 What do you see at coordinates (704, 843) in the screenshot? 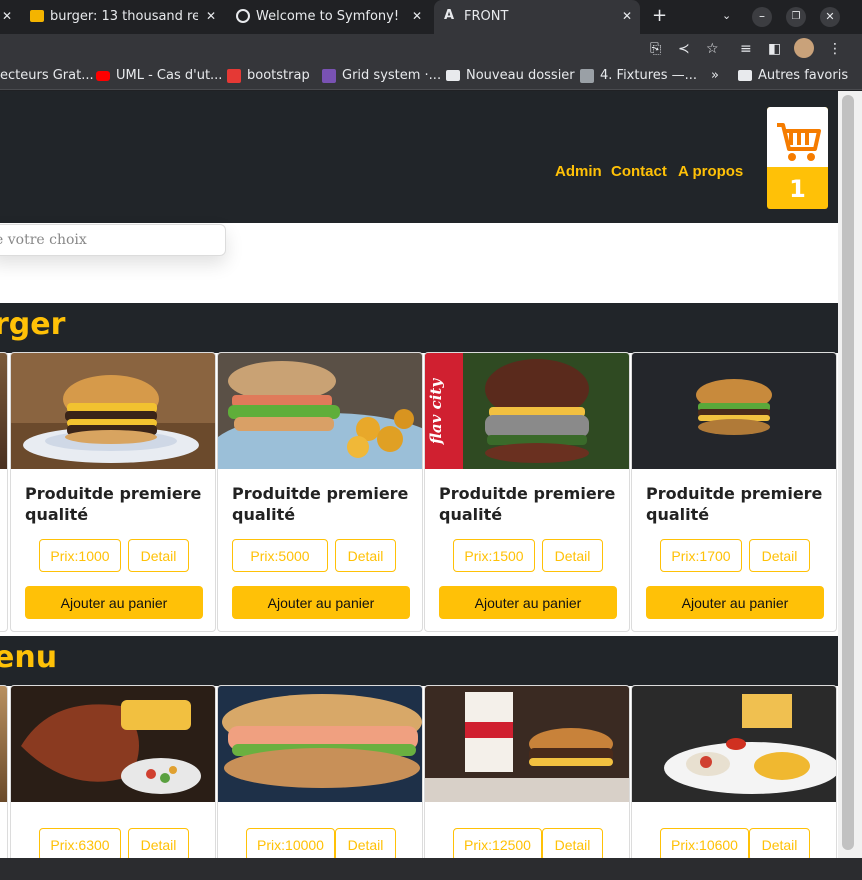
I see `price-button: Prix:10600` at bounding box center [704, 843].